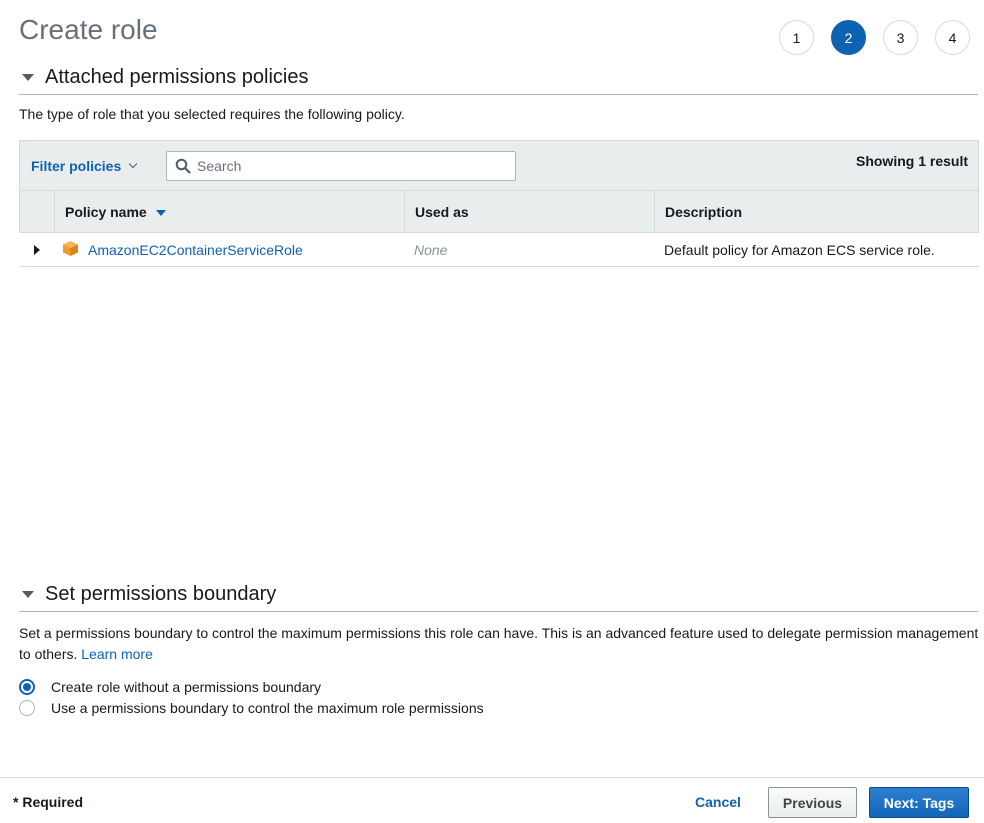 Image resolution: width=984 pixels, height=823 pixels. I want to click on radio-selected-dot, so click(27, 687).